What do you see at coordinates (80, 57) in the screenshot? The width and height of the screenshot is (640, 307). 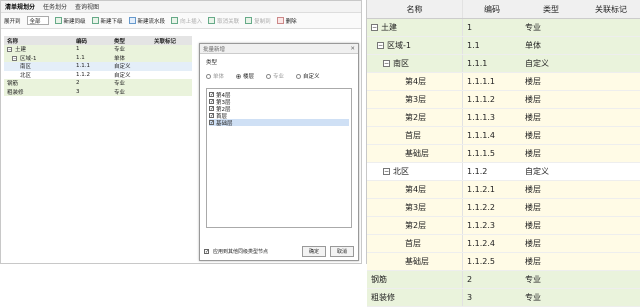 I see `row-code: 1.1` at bounding box center [80, 57].